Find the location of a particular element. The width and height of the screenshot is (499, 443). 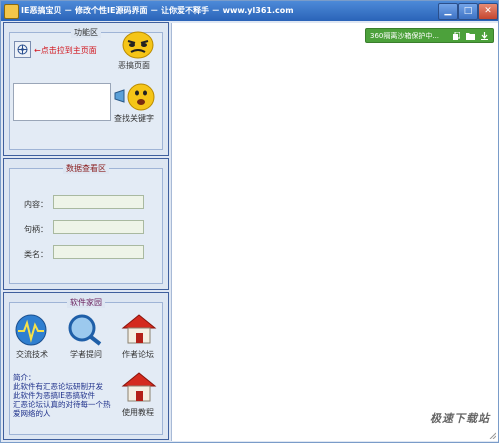

download-icon is located at coordinates (484, 36).